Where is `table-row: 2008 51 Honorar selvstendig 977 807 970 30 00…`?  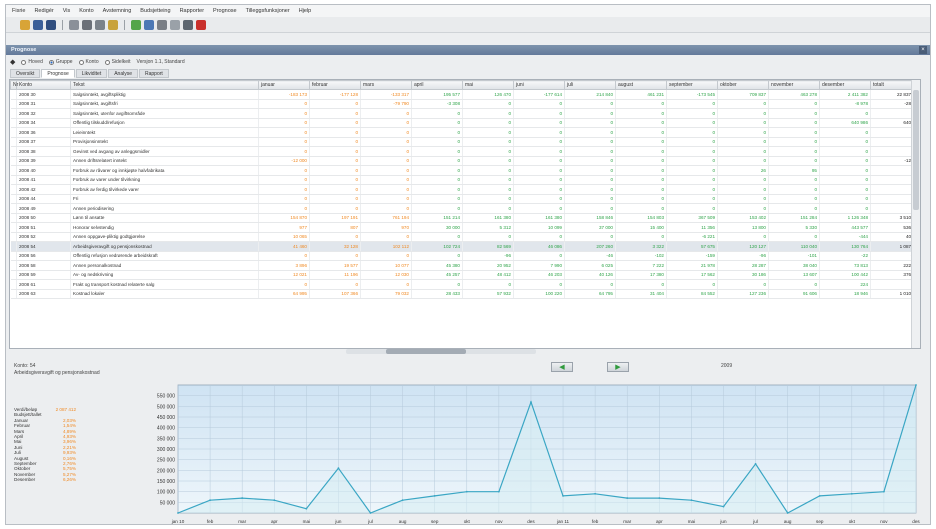
table-row: 2008 51 Honorar selvstendig 977 807 970 30 00… is located at coordinates (465, 227).